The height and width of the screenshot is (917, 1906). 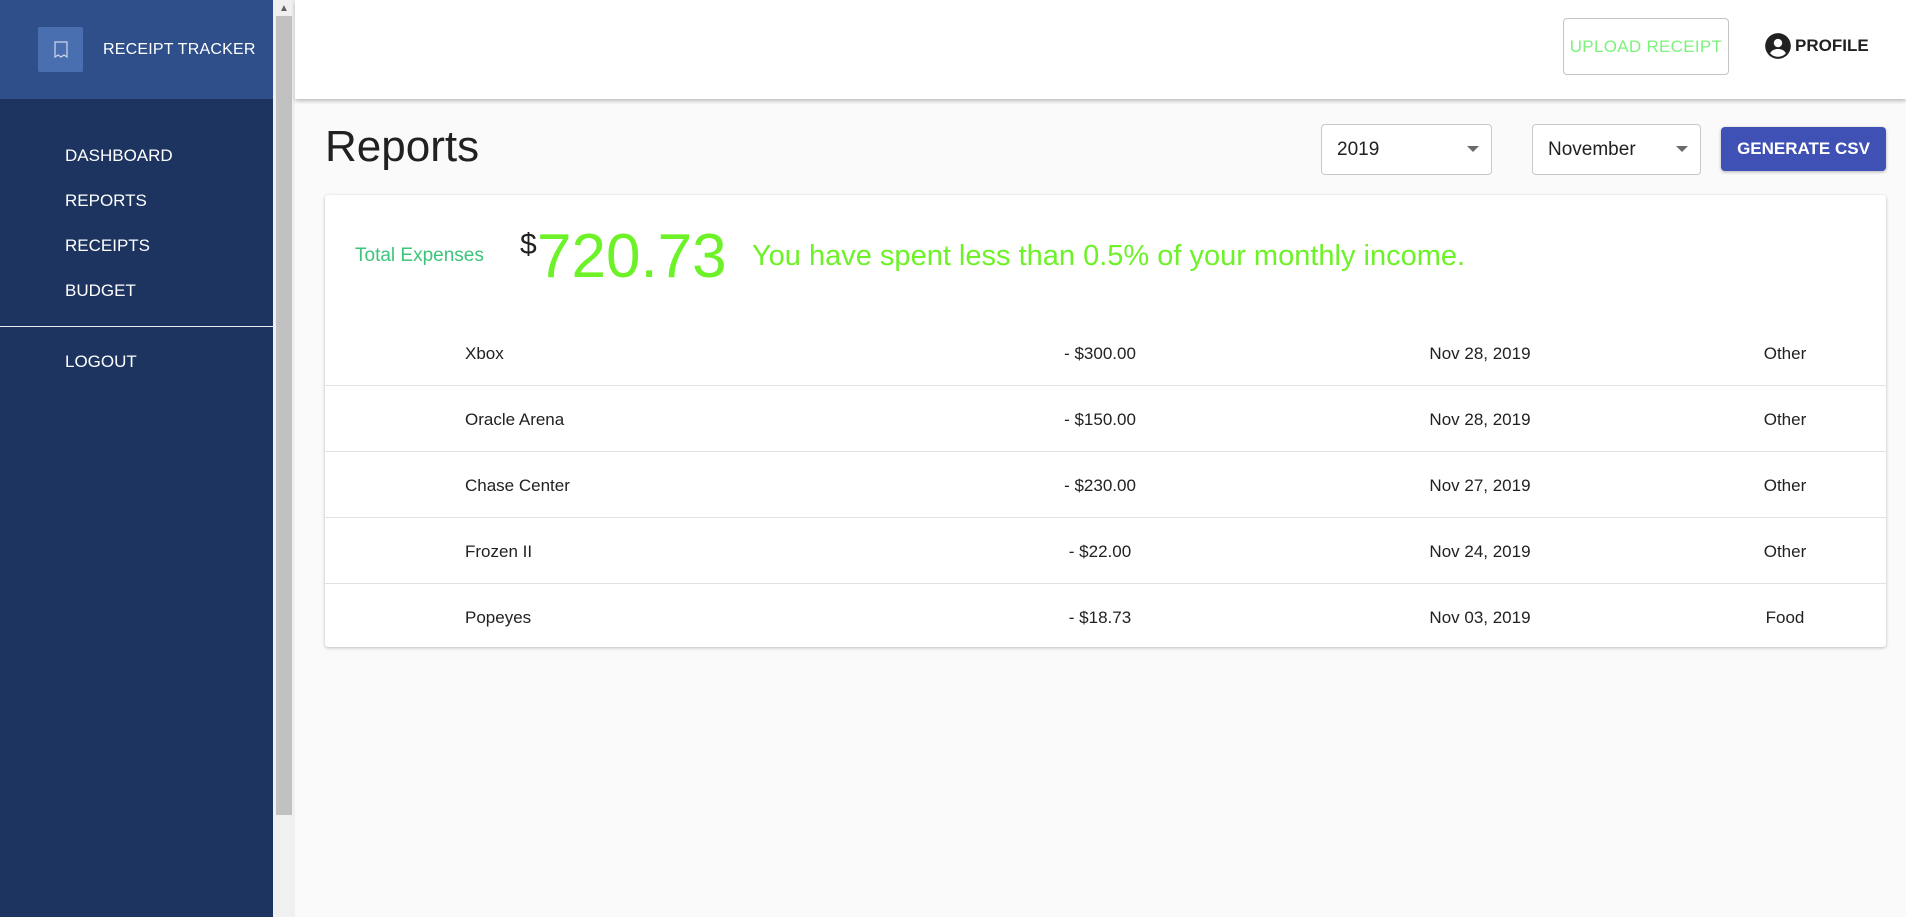 I want to click on expense-amount: - $230.00, so click(x=1100, y=485).